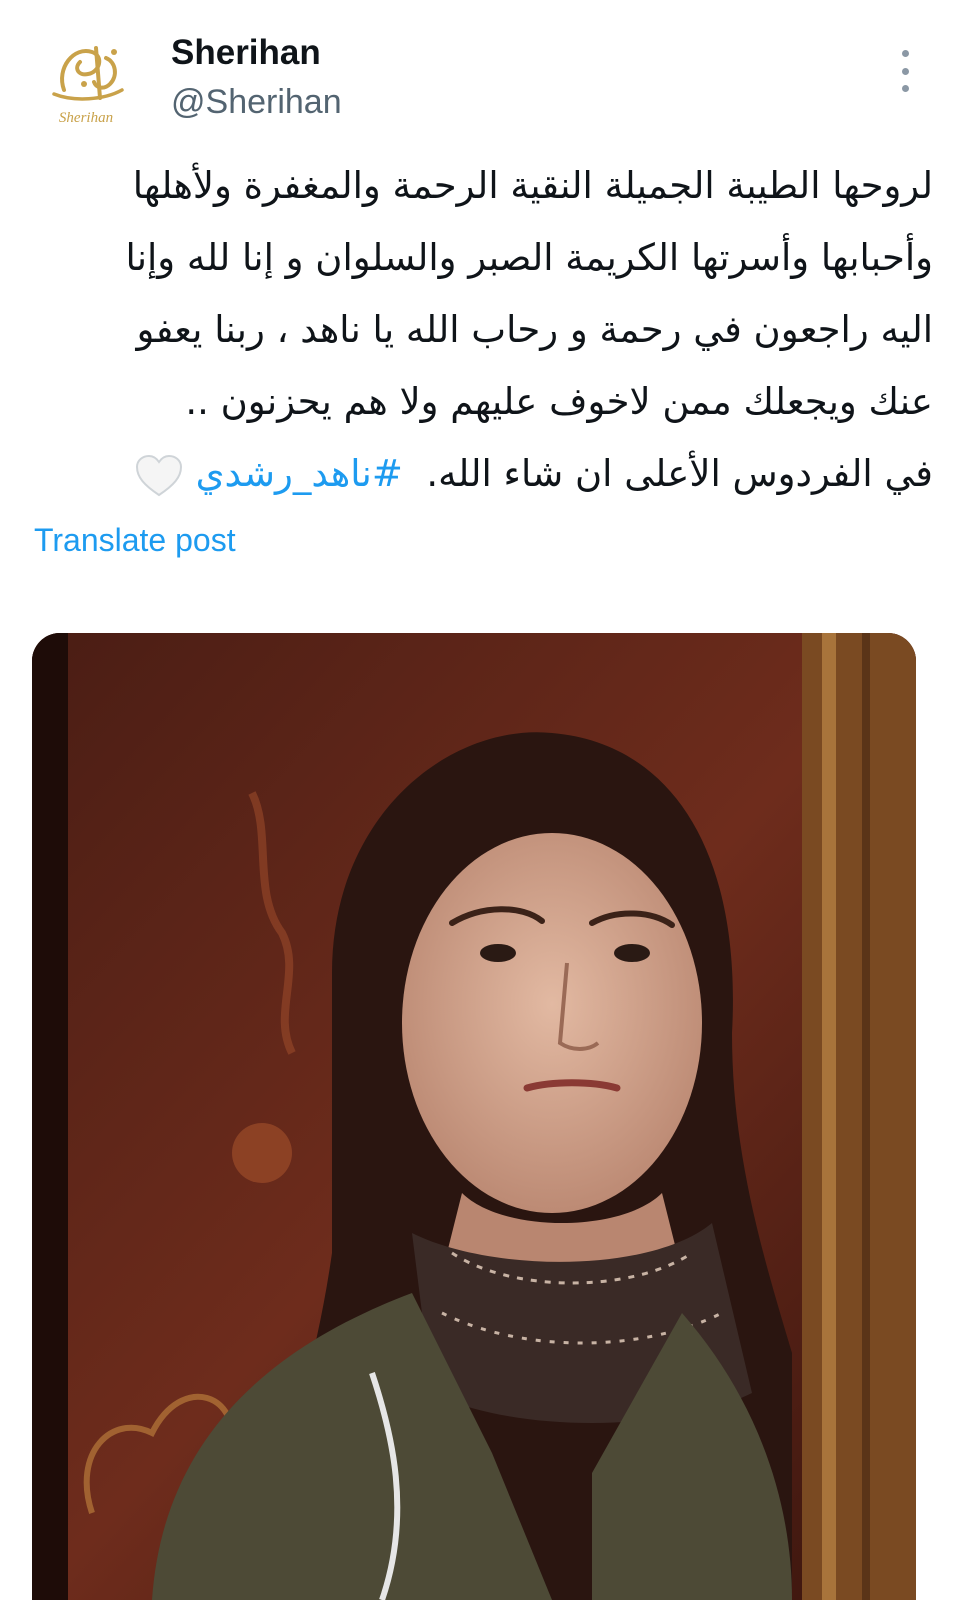 The height and width of the screenshot is (1600, 965). I want to click on user-handle: @Sherihan, so click(256, 102).